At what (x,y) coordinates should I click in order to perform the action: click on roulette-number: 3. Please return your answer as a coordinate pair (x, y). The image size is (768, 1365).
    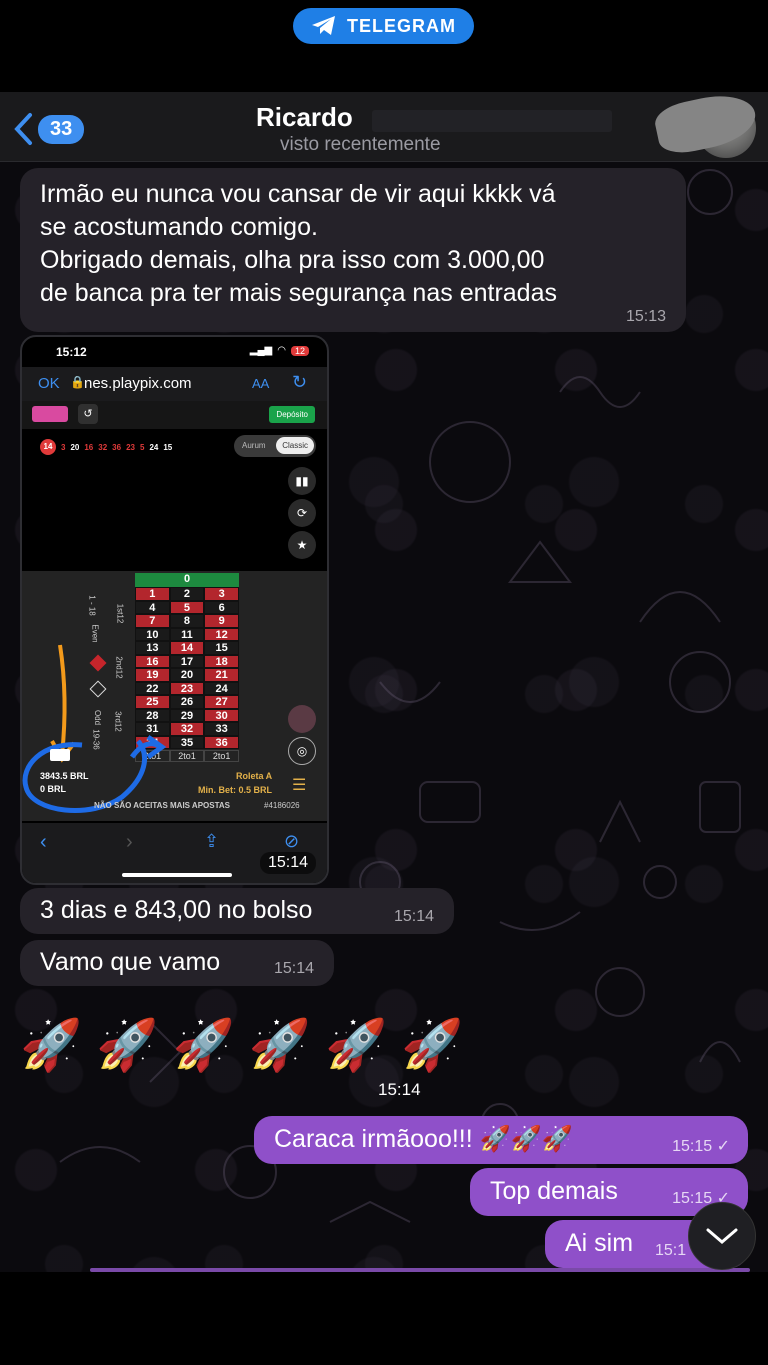
    Looking at the image, I should click on (221, 594).